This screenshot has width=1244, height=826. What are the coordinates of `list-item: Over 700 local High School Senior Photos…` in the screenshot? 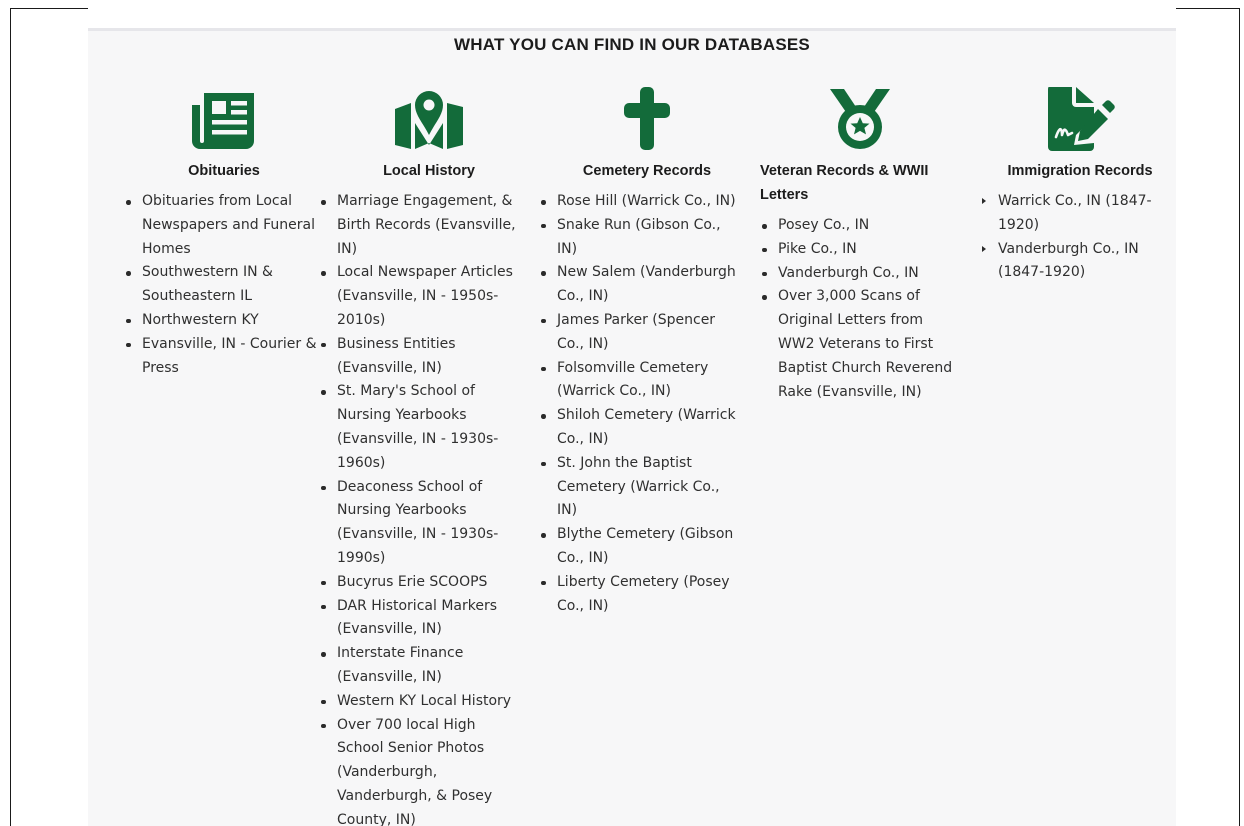 It's located at (419, 770).